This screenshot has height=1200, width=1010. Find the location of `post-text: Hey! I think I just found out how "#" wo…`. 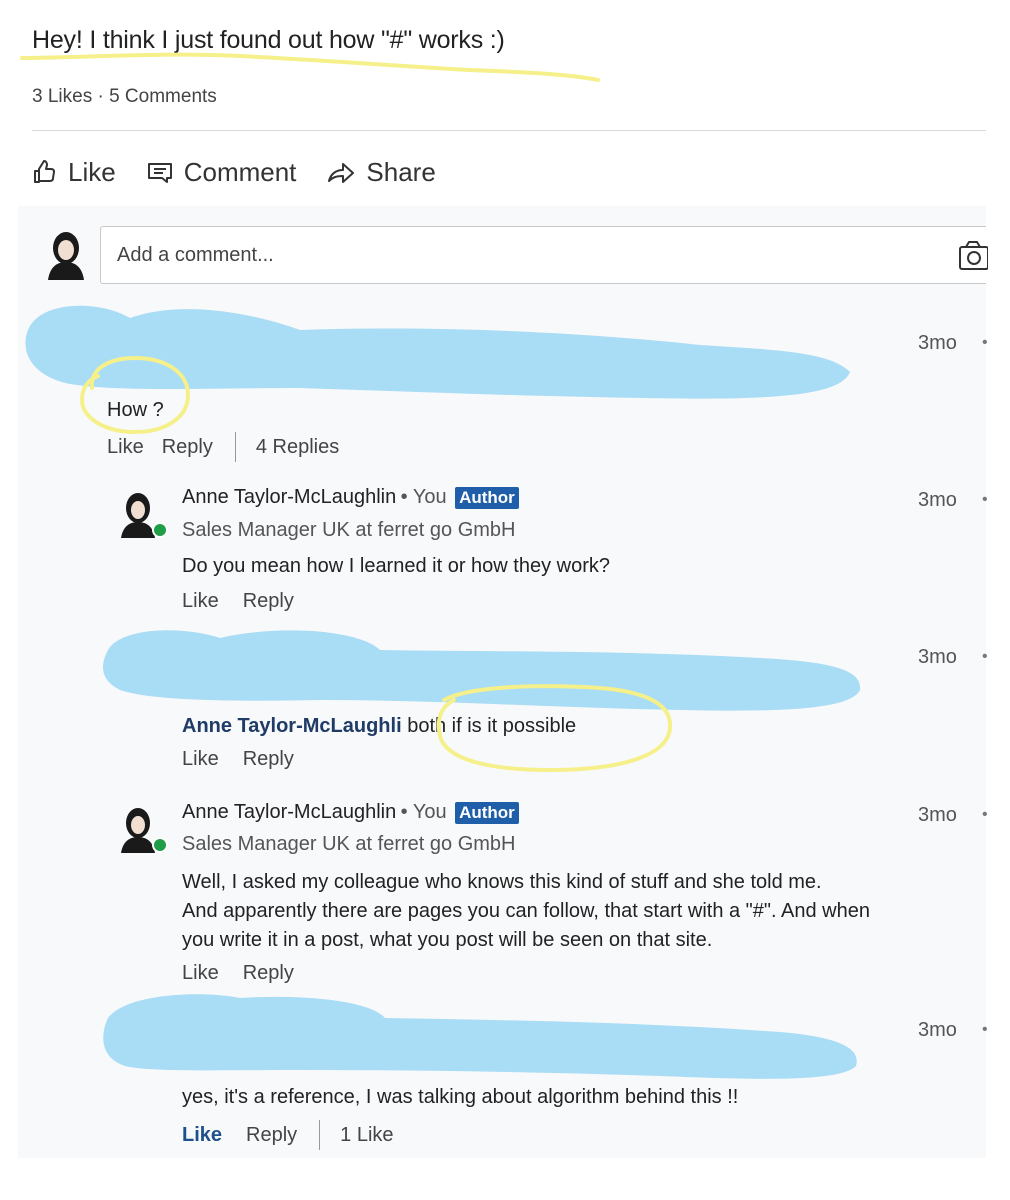

post-text: Hey! I think I just found out how "#" wo… is located at coordinates (268, 40).